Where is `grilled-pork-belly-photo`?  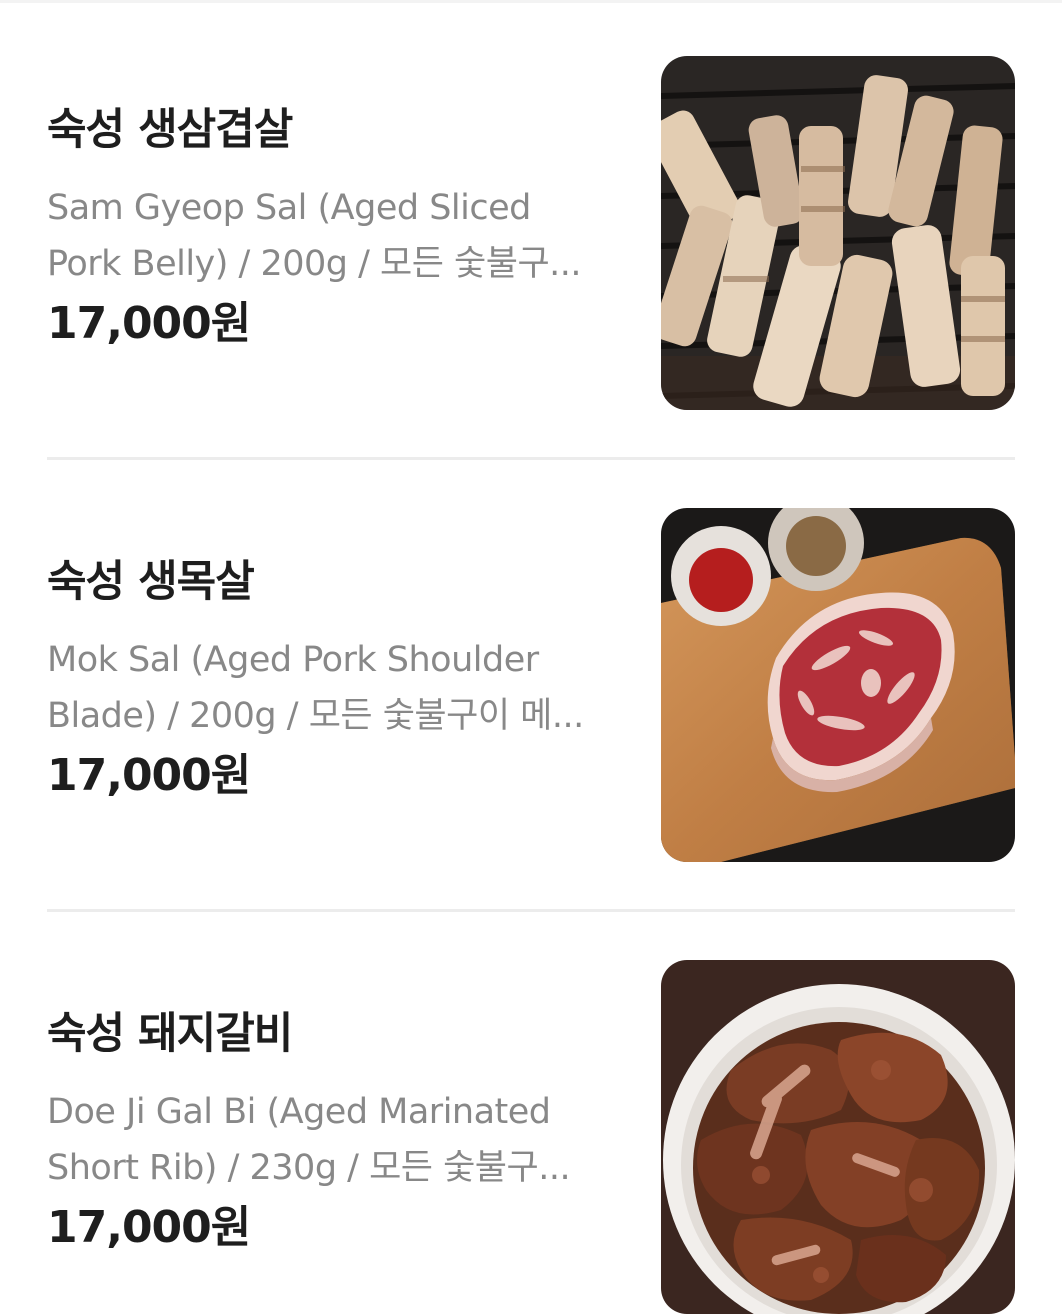
grilled-pork-belly-photo is located at coordinates (838, 233).